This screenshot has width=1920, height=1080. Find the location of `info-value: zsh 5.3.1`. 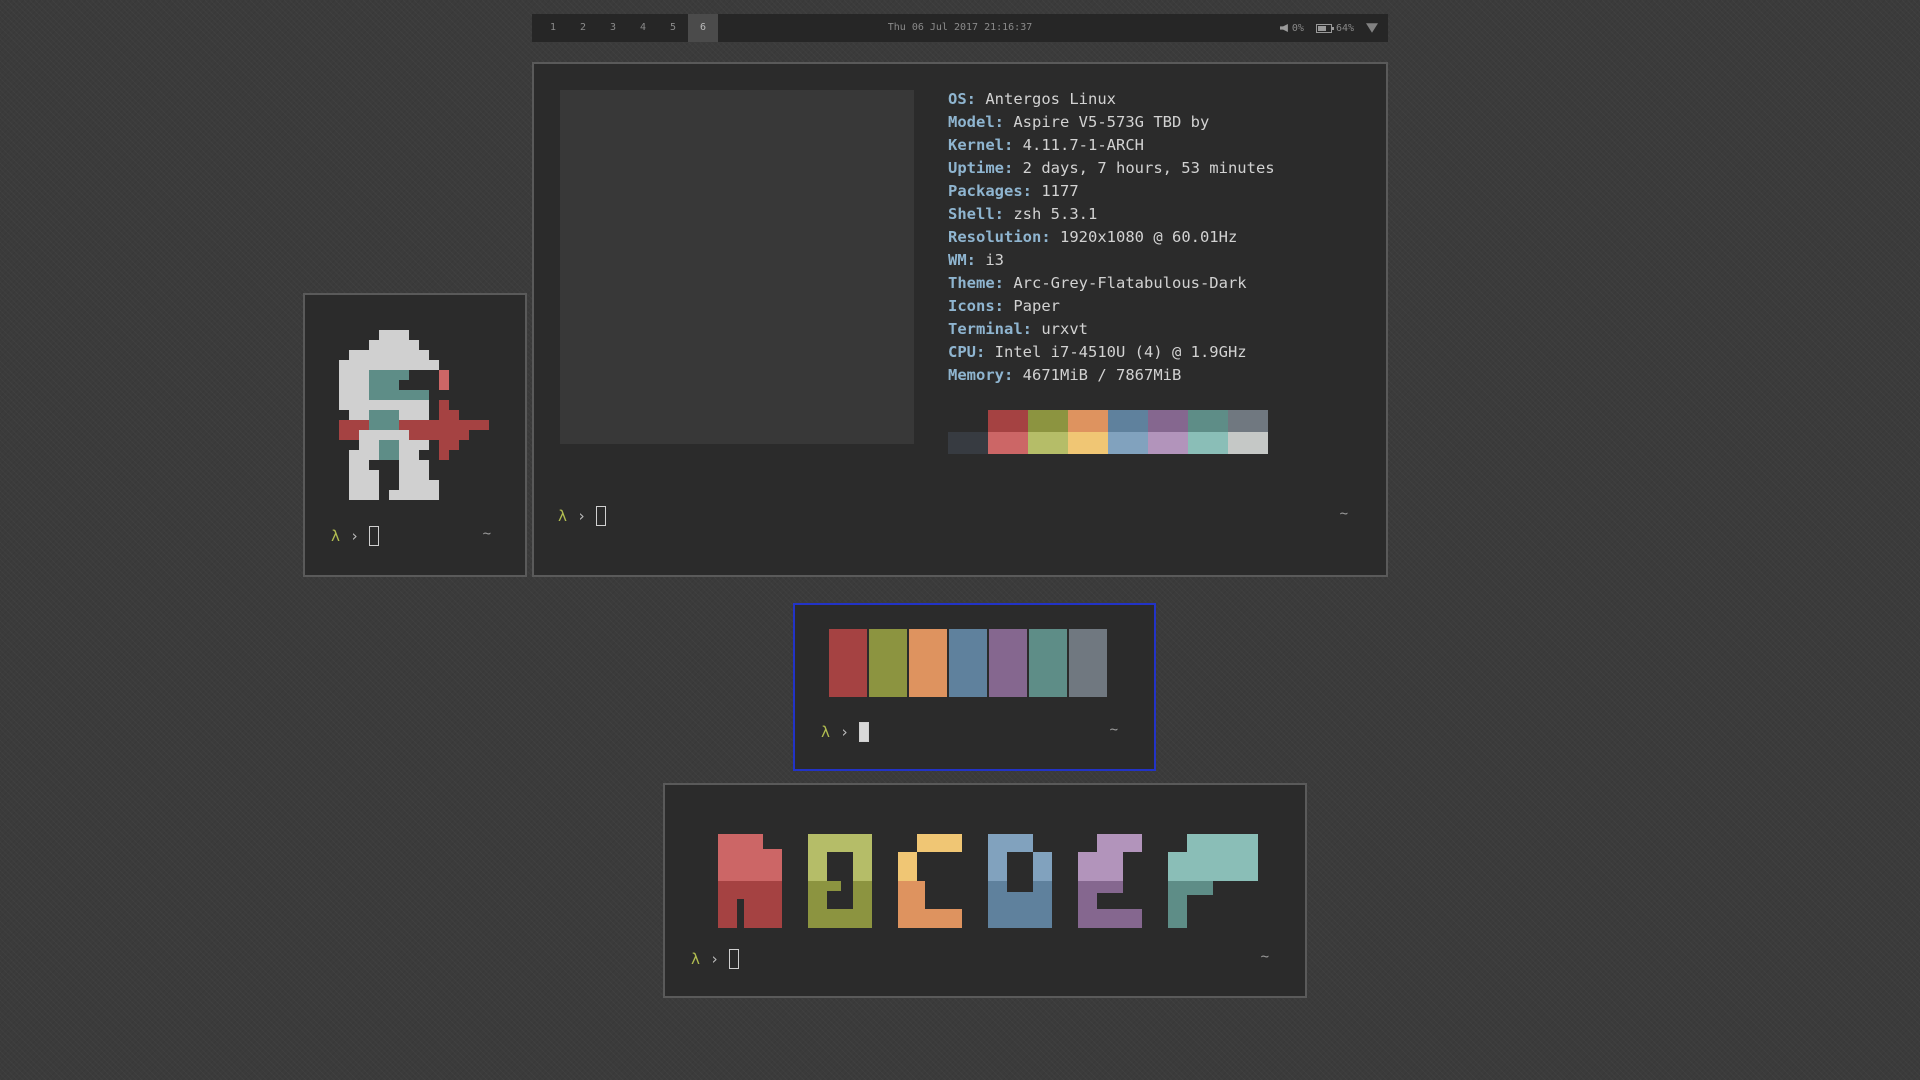

info-value: zsh 5.3.1 is located at coordinates (1055, 214).